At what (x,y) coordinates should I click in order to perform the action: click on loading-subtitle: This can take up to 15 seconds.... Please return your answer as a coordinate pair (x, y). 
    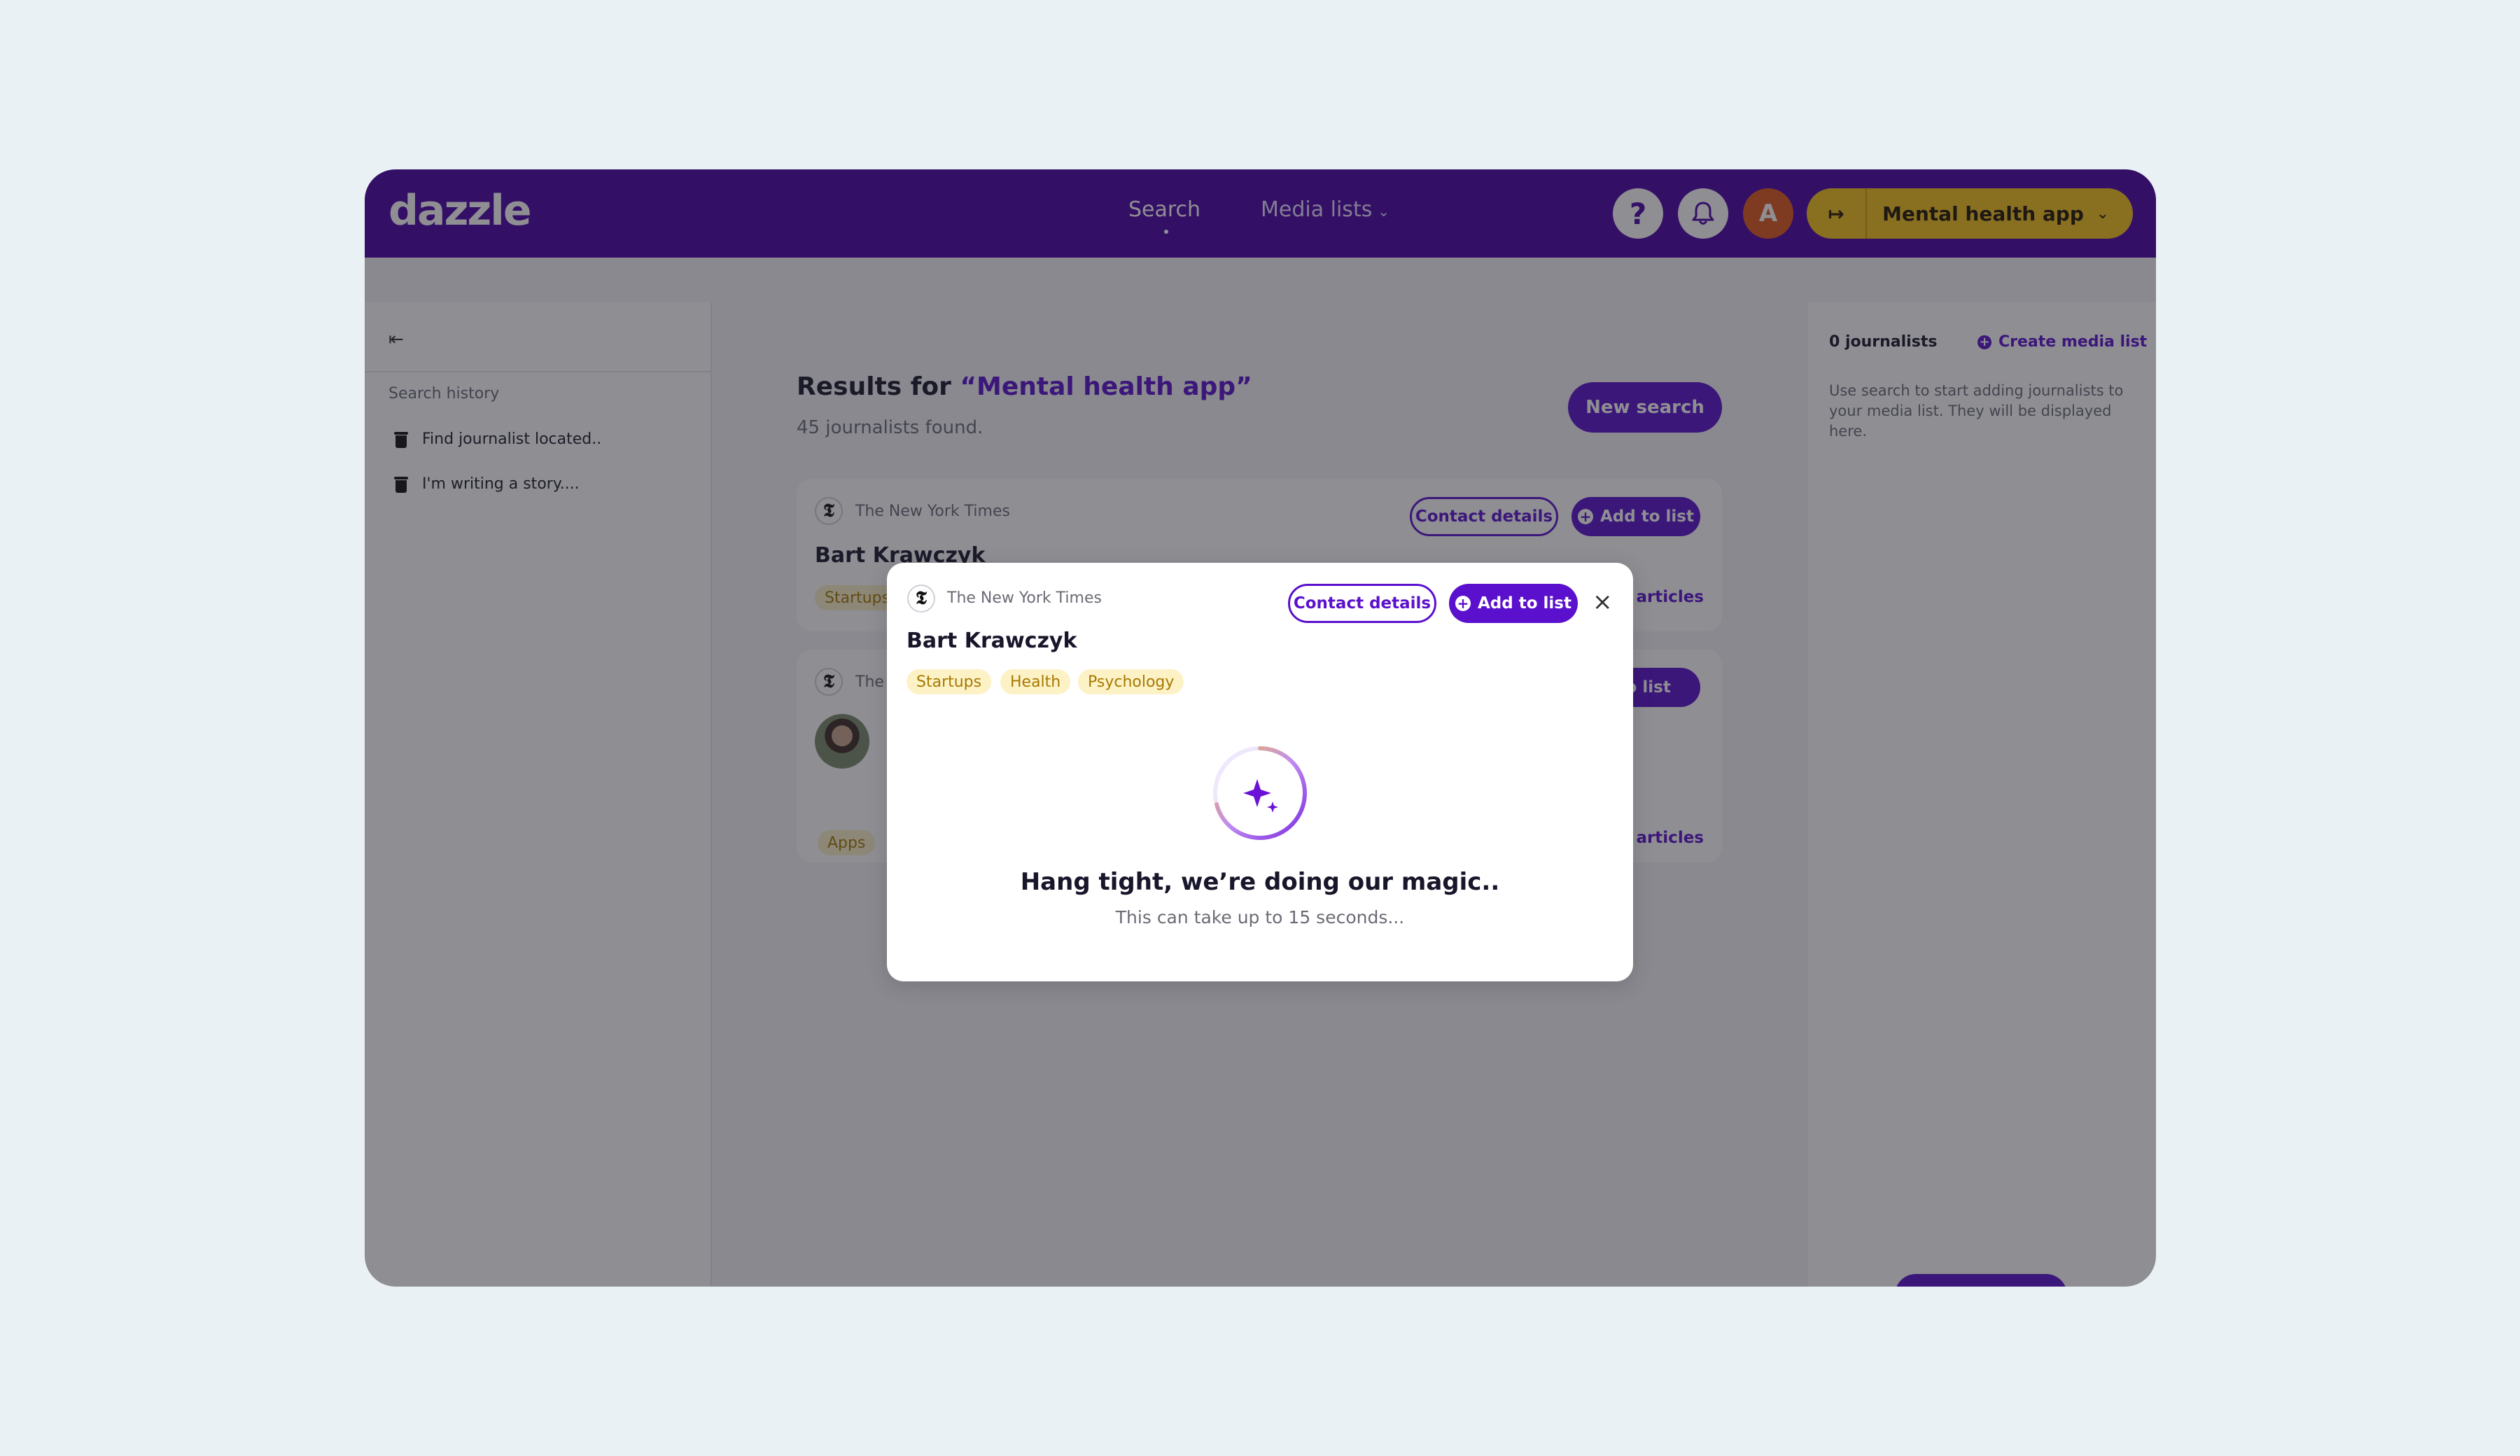
    Looking at the image, I should click on (1260, 917).